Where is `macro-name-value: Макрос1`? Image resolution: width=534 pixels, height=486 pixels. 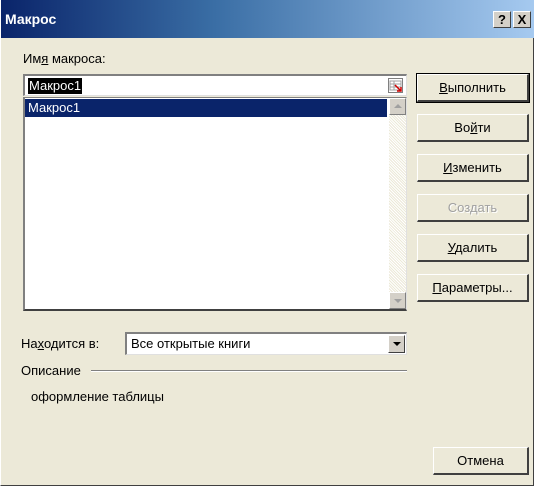 macro-name-value: Макрос1 is located at coordinates (55, 86).